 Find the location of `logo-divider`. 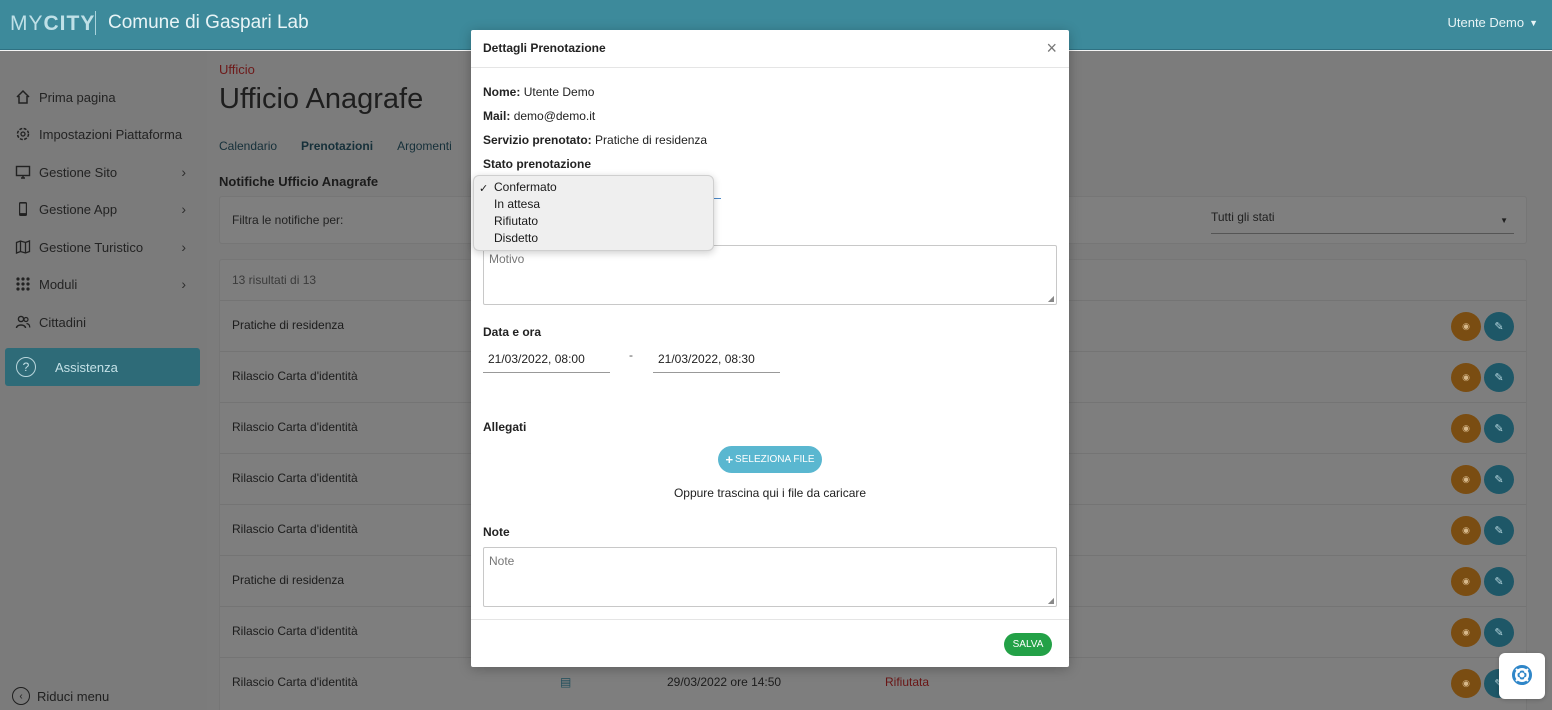

logo-divider is located at coordinates (95, 23).